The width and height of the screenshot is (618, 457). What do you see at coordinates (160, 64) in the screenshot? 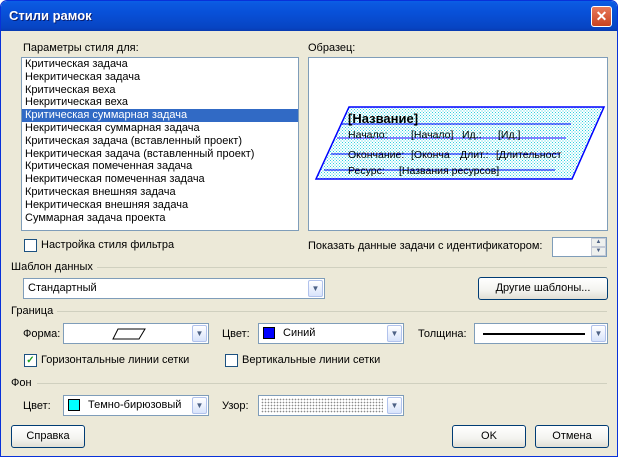
I see `list-item: Критическая задача` at bounding box center [160, 64].